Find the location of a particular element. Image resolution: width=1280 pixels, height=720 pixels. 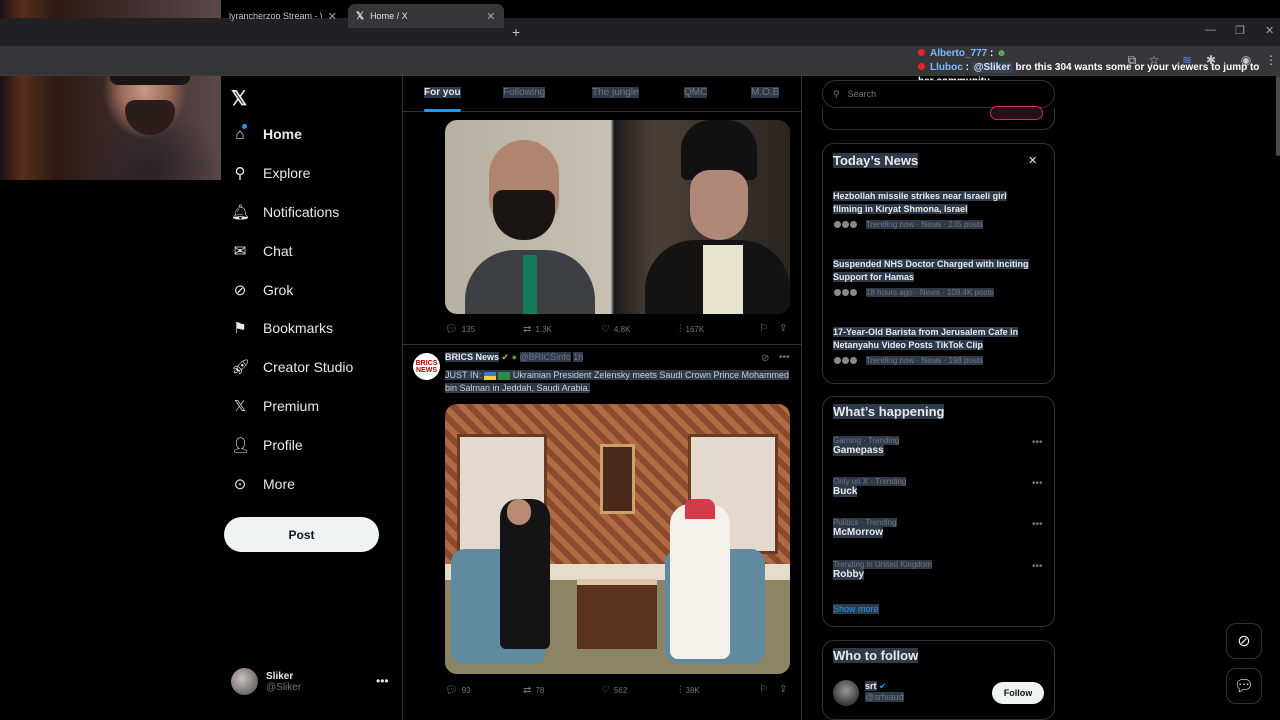

reply-icon: 💬︎ is located at coordinates (451, 329).